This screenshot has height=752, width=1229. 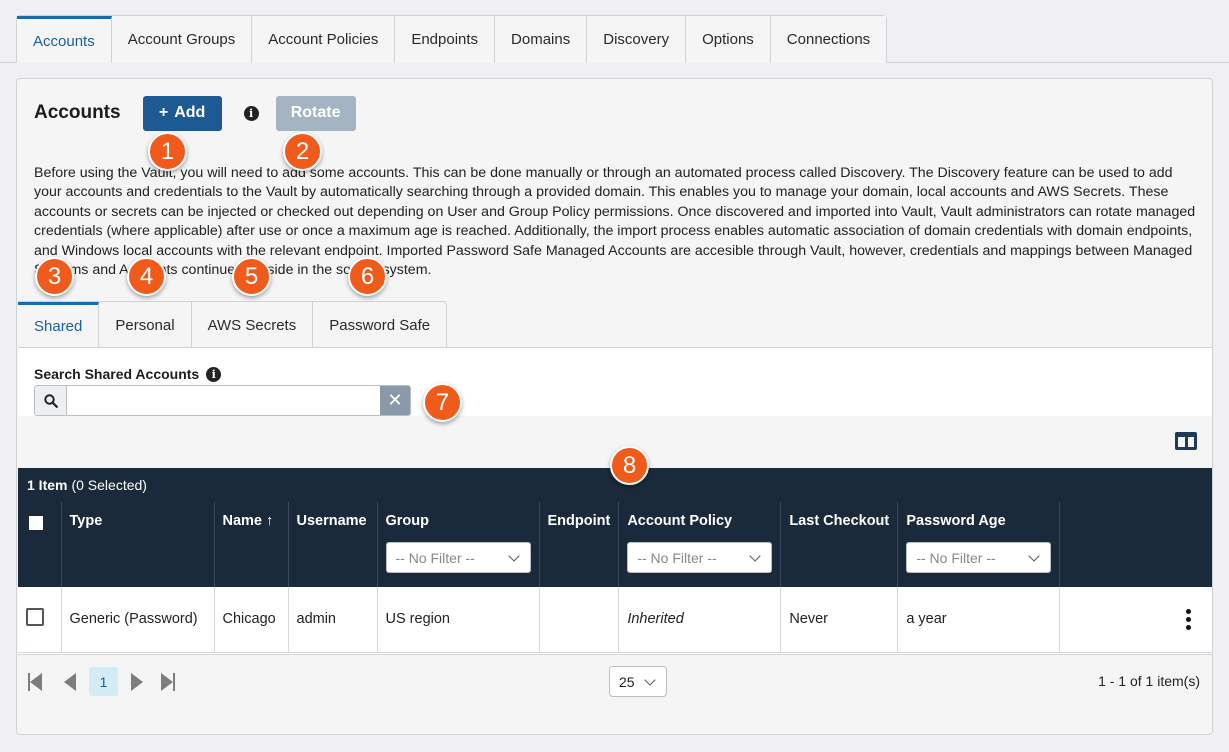 I want to click on col-type: Type, so click(x=138, y=544).